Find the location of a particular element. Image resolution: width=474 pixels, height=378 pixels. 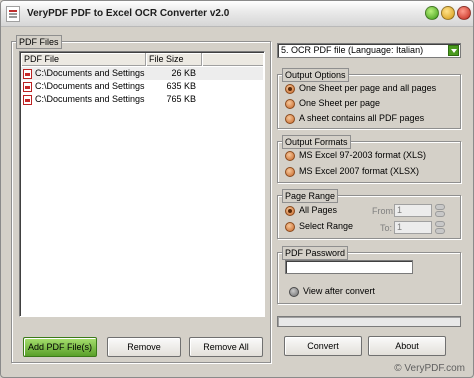

file-size: 26 KB is located at coordinates (183, 73).